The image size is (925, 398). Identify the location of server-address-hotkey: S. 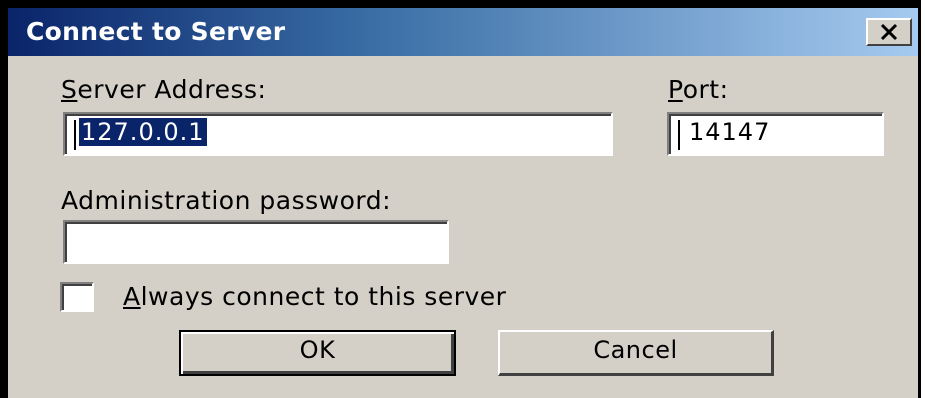
(69, 89).